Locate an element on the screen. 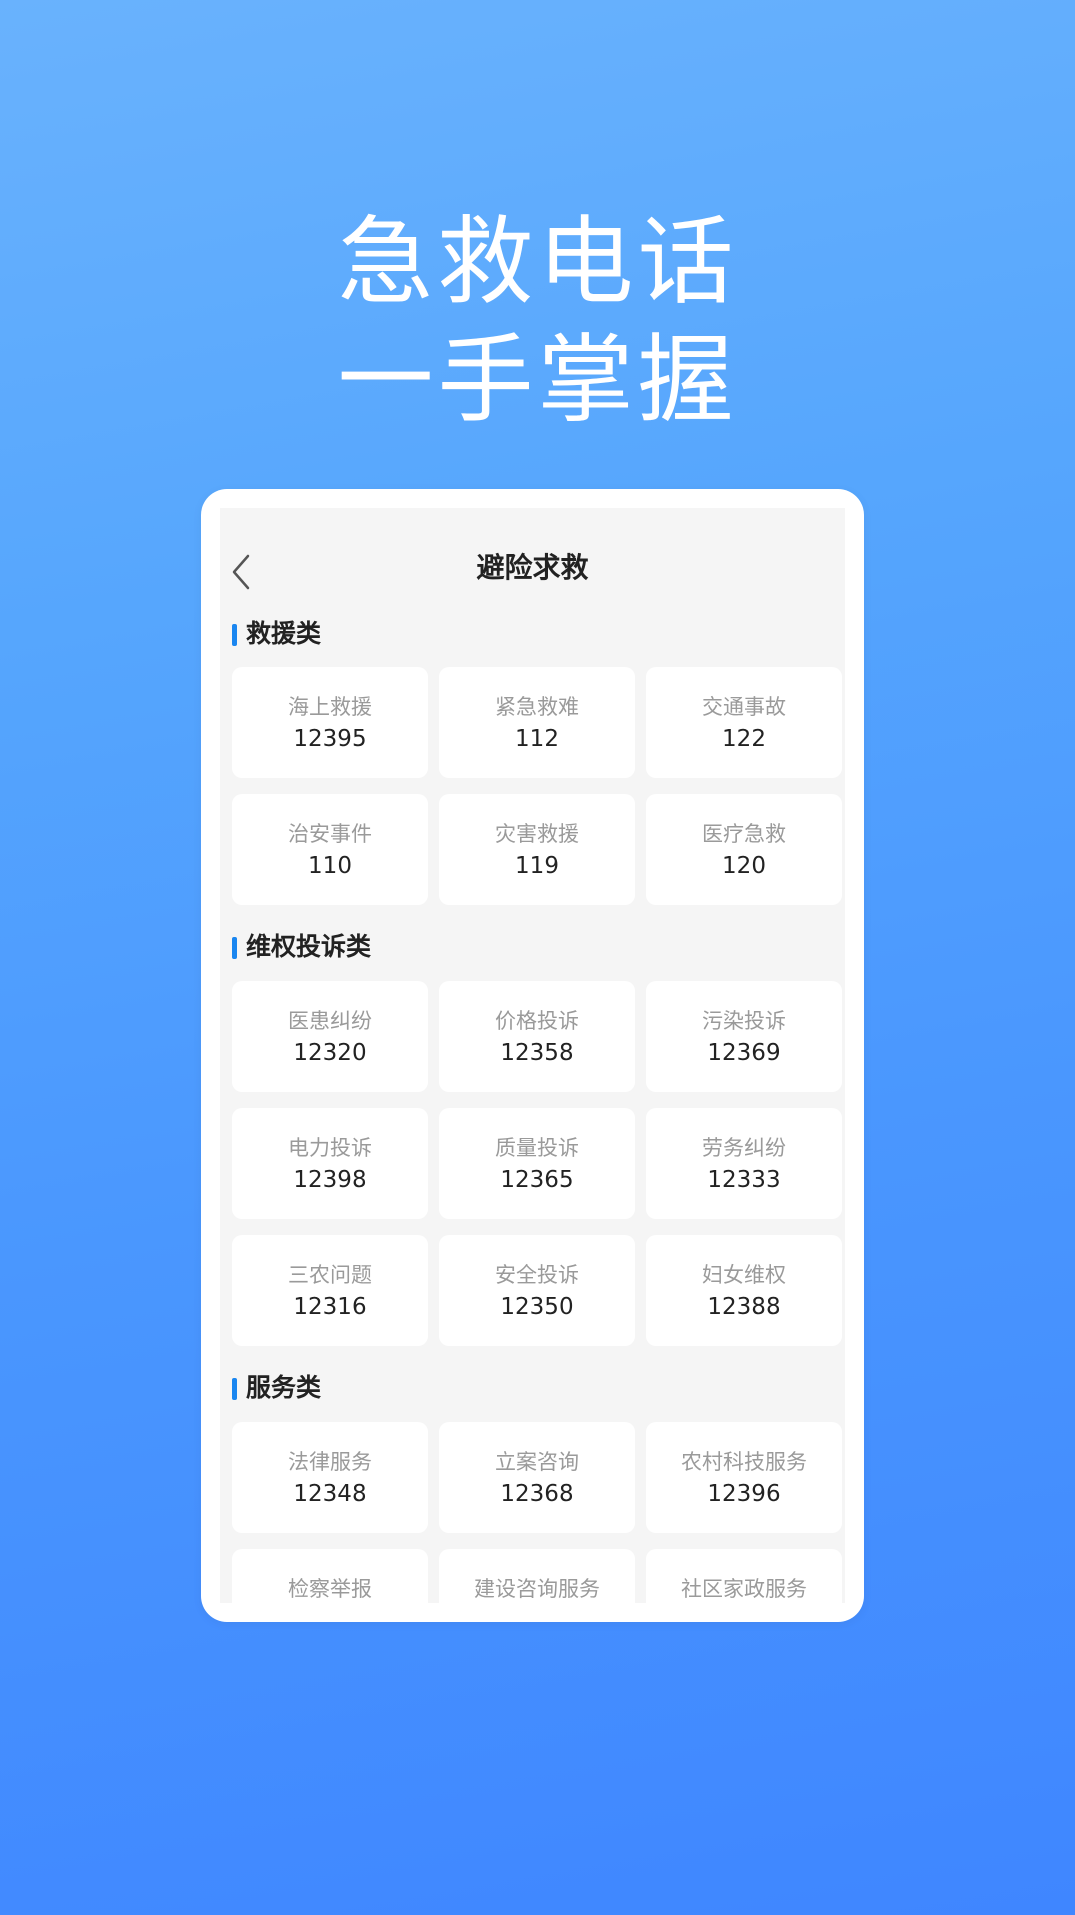 This screenshot has width=1075, height=1915. hotline-tile: 农村科技服务 12396 is located at coordinates (744, 1477).